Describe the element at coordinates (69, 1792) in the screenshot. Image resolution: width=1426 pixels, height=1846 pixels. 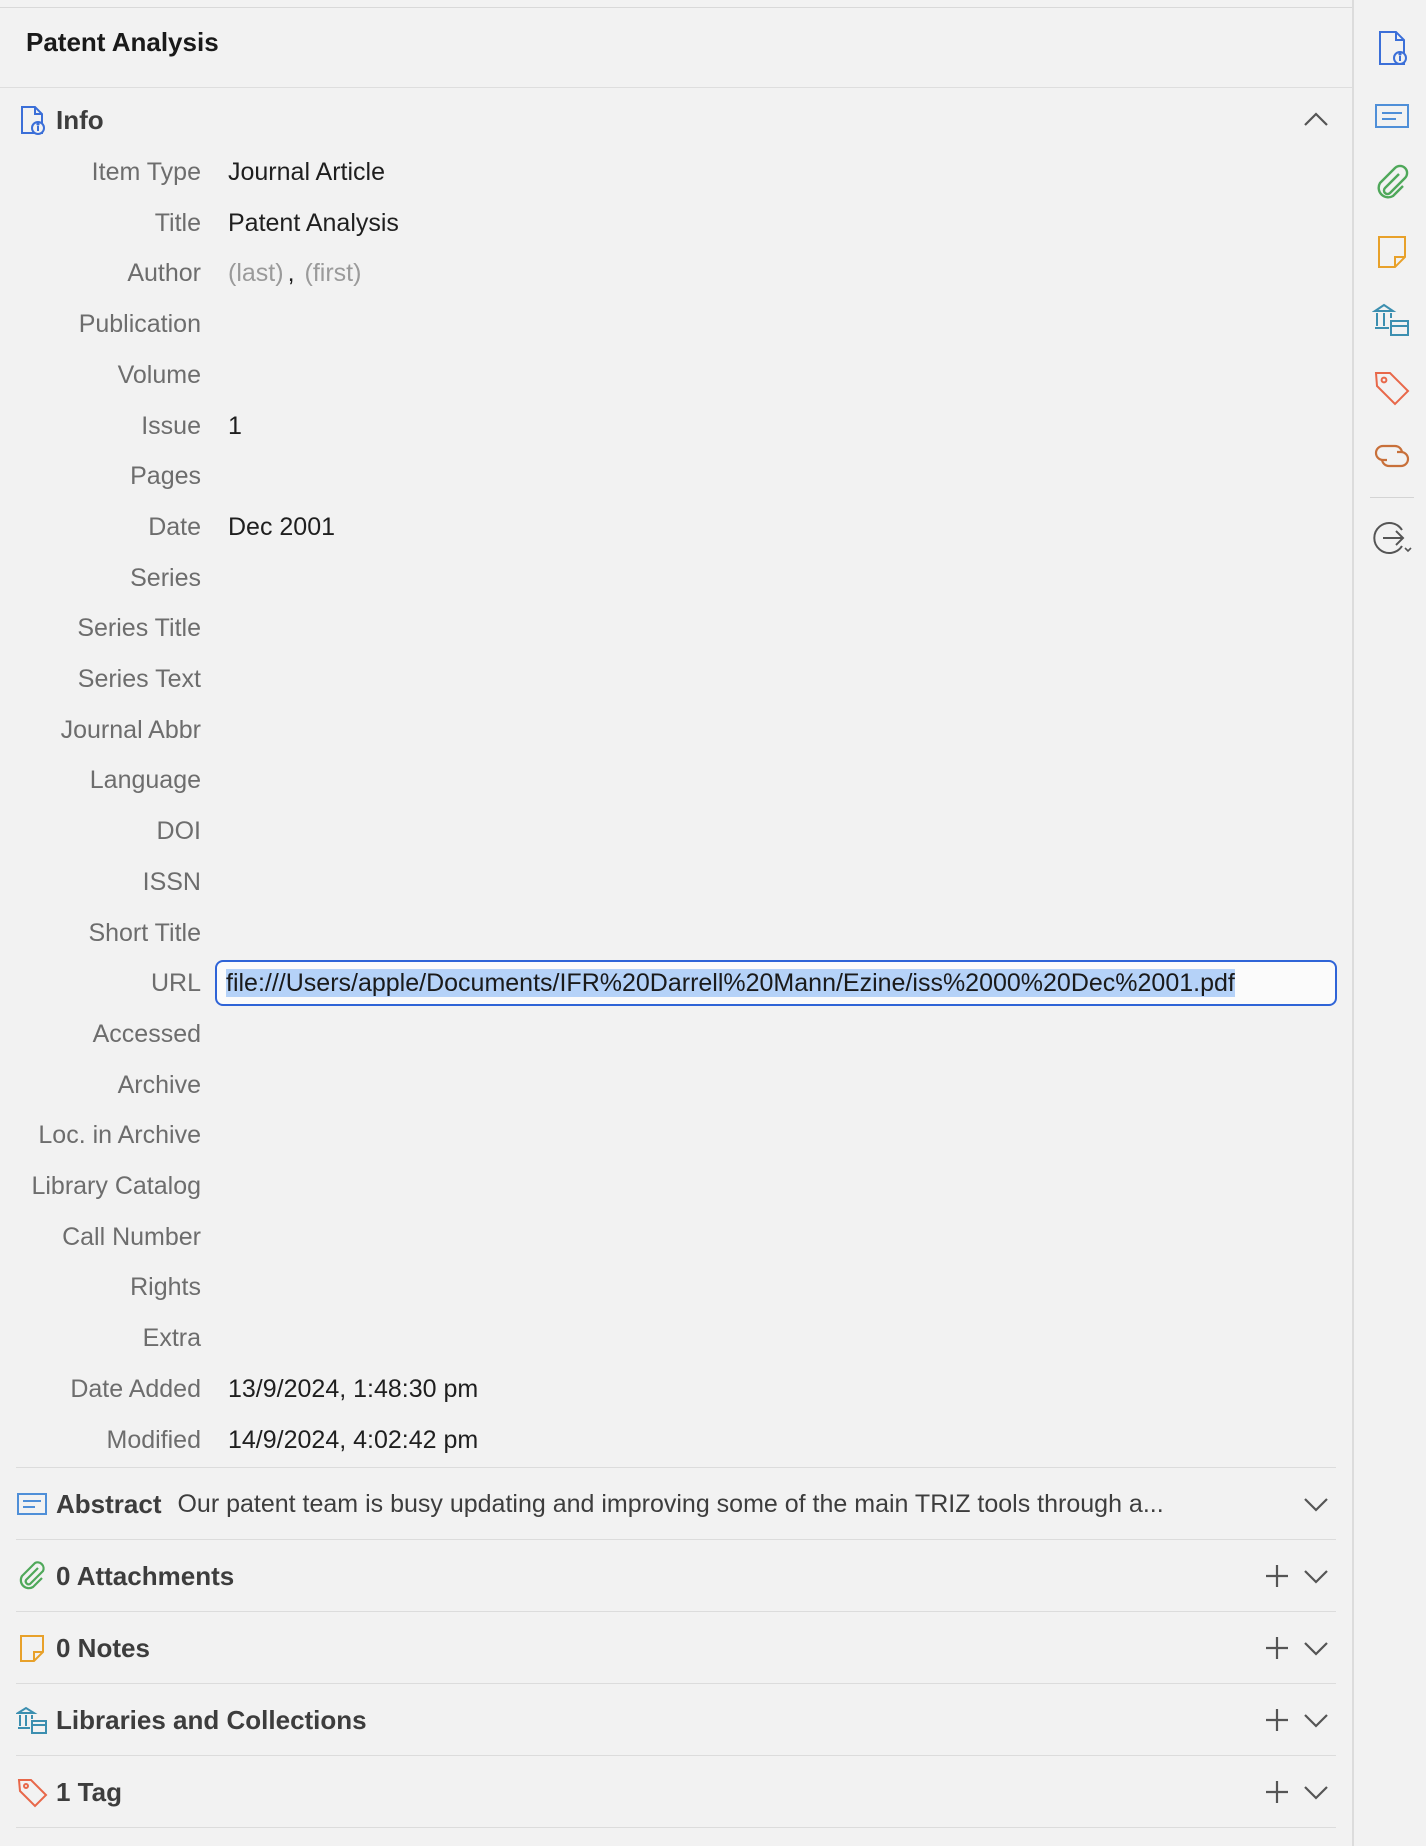
I see `tags-section-header: 1 Tag` at that location.